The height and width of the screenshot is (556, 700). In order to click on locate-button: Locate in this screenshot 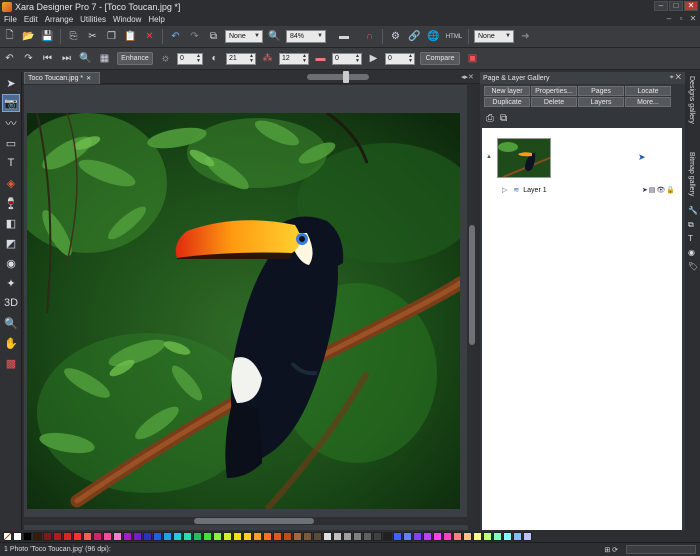, I will do `click(648, 91)`.